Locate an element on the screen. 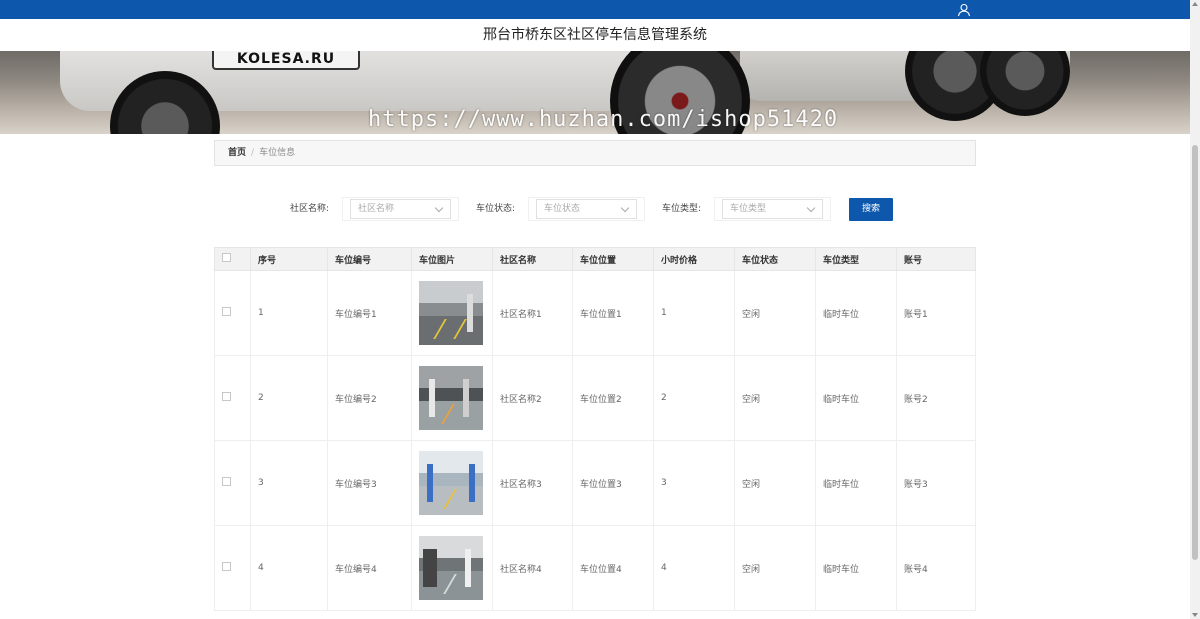 Image resolution: width=1200 pixels, height=619 pixels. cell-code: 车位编号2 is located at coordinates (369, 398).